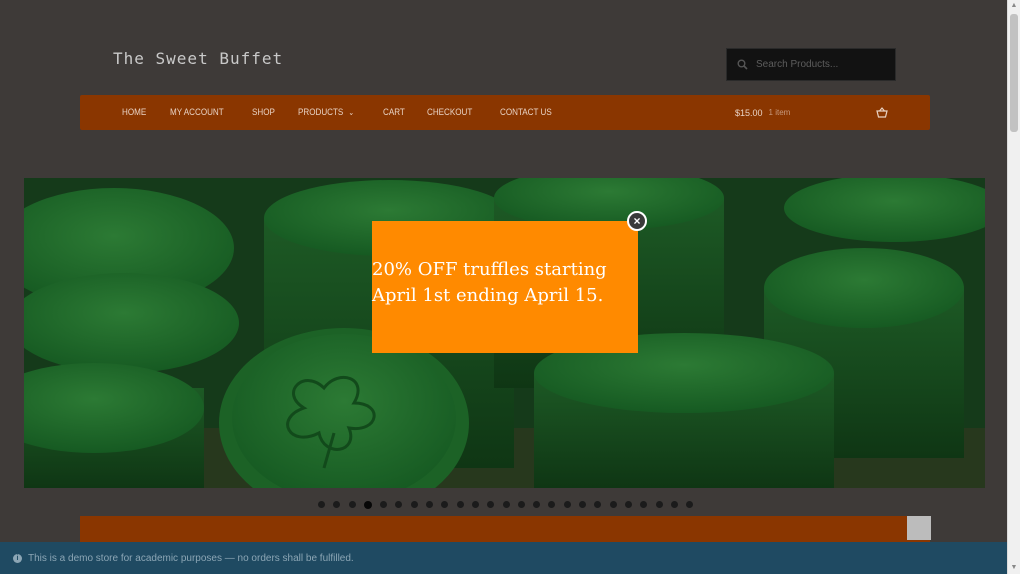  What do you see at coordinates (919, 528) in the screenshot?
I see `back-to-top-button` at bounding box center [919, 528].